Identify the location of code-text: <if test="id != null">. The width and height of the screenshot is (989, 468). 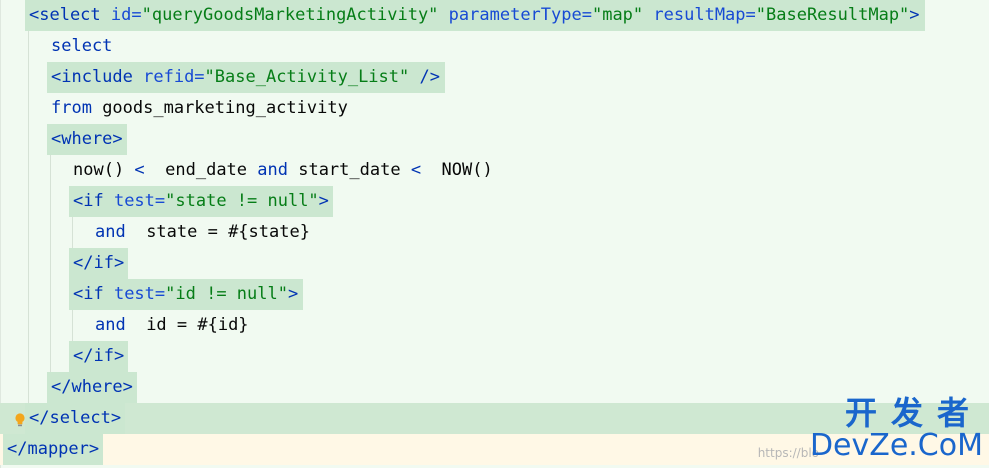
(185, 294).